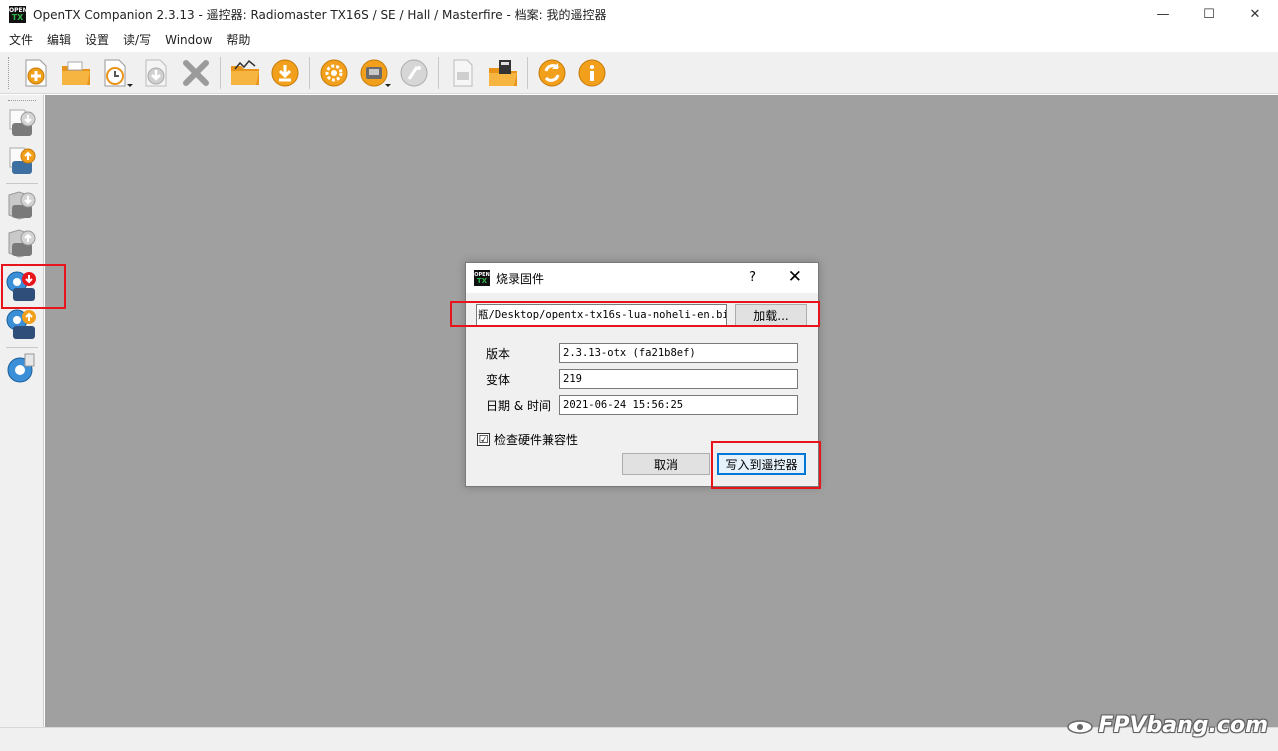  I want to click on sd-card-sync-button, so click(22, 369).